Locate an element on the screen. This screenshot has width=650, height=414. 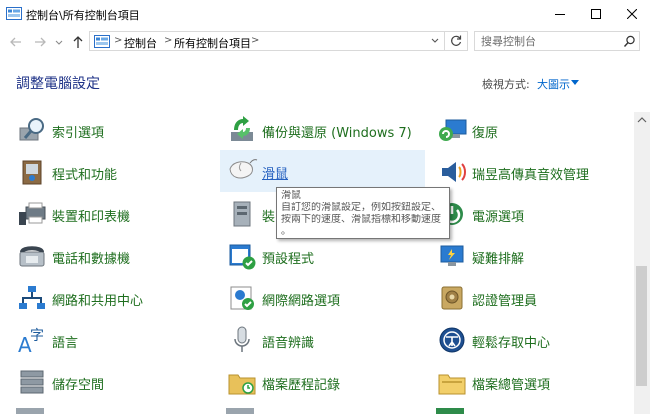
programs-features-icon is located at coordinates (32, 172).